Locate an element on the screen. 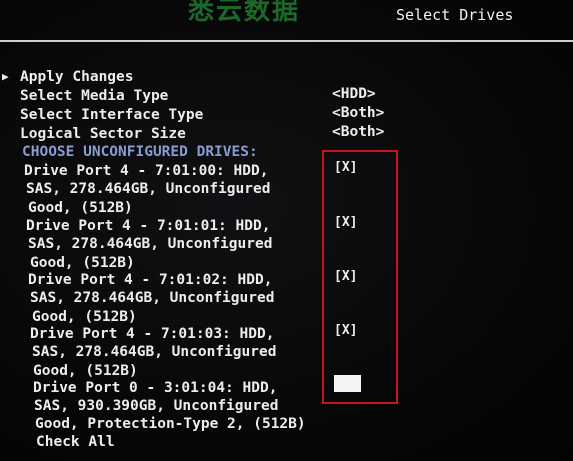  drive-item-line1: Drive Port 0 - 3:01:04: HDD, is located at coordinates (155, 388).